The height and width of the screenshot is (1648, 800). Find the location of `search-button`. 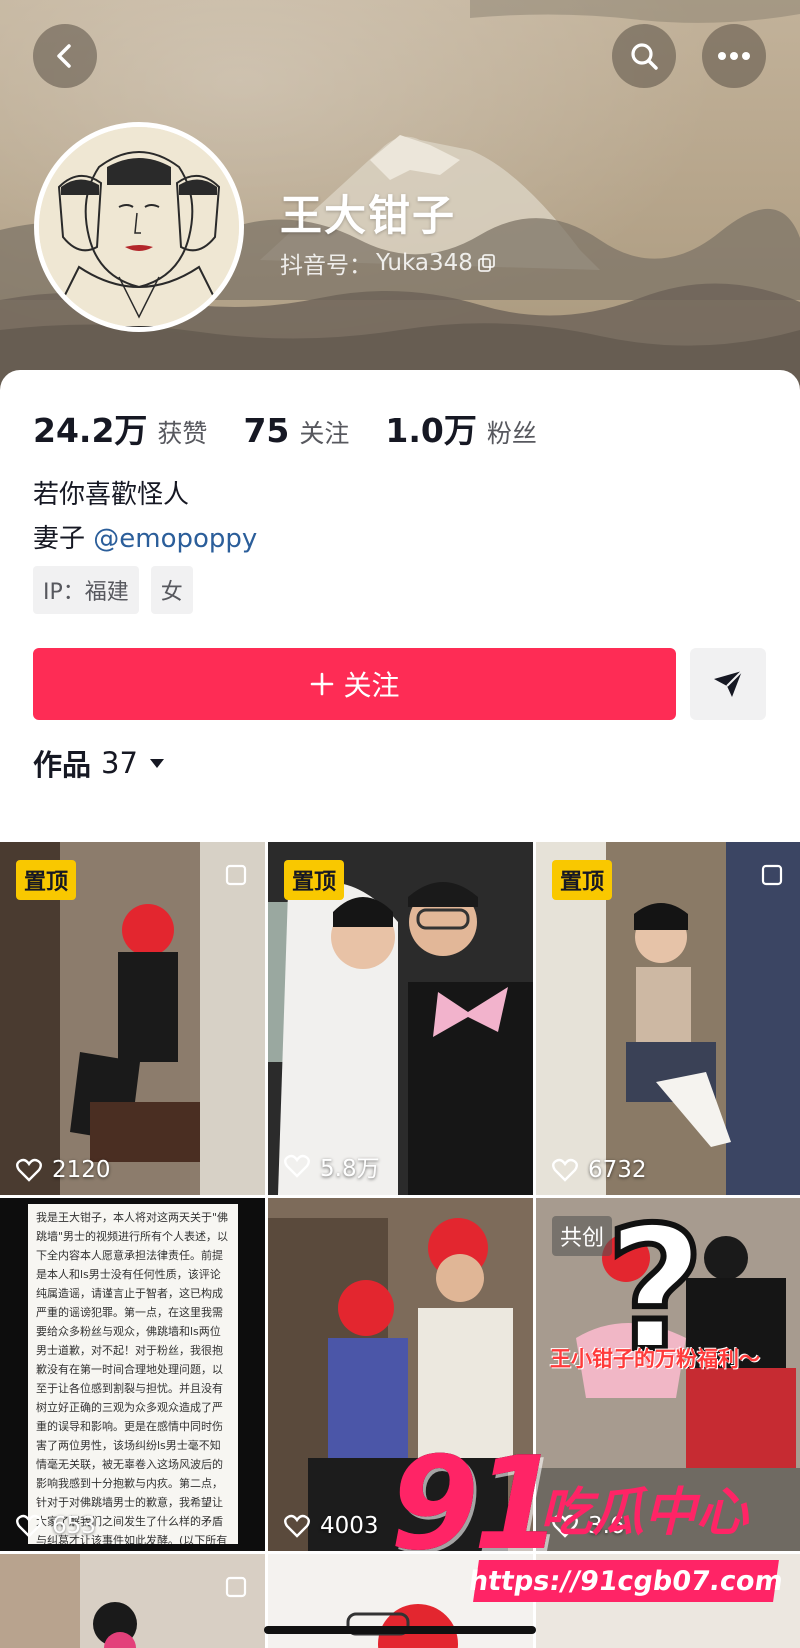

search-button is located at coordinates (644, 56).